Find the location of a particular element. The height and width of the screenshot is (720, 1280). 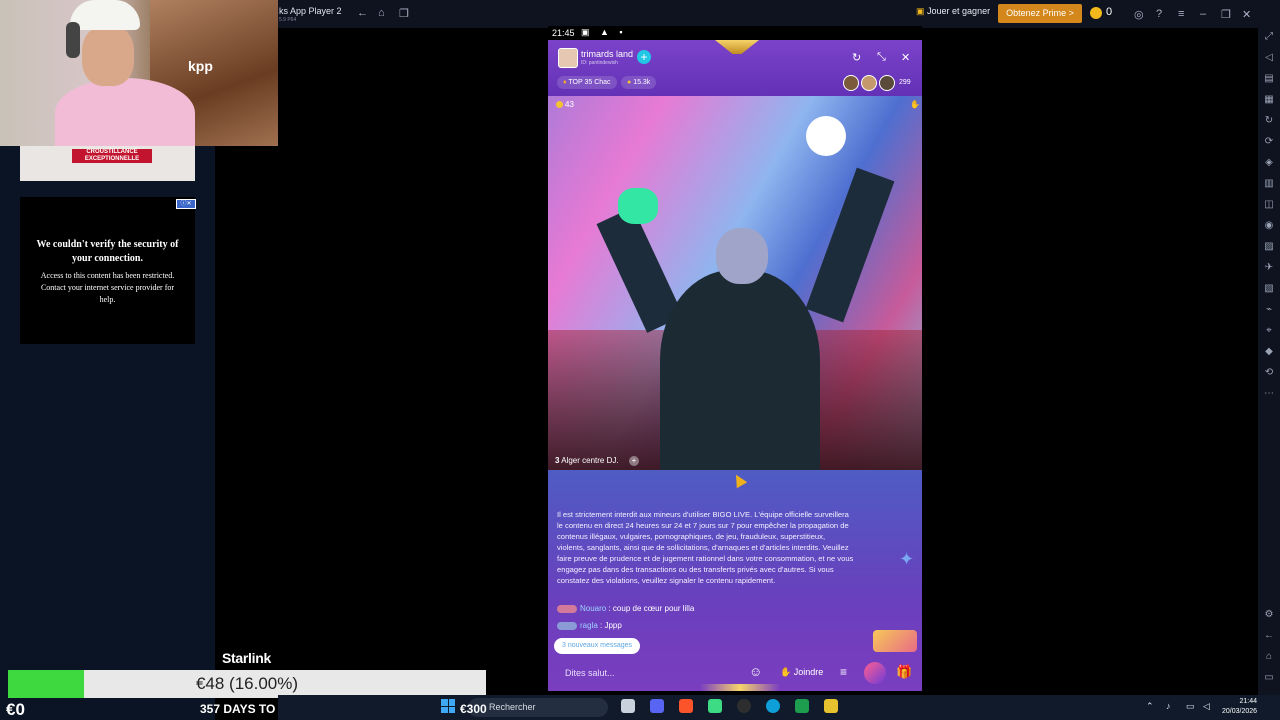

rotate-icon: ⟲ is located at coordinates (1269, 373).